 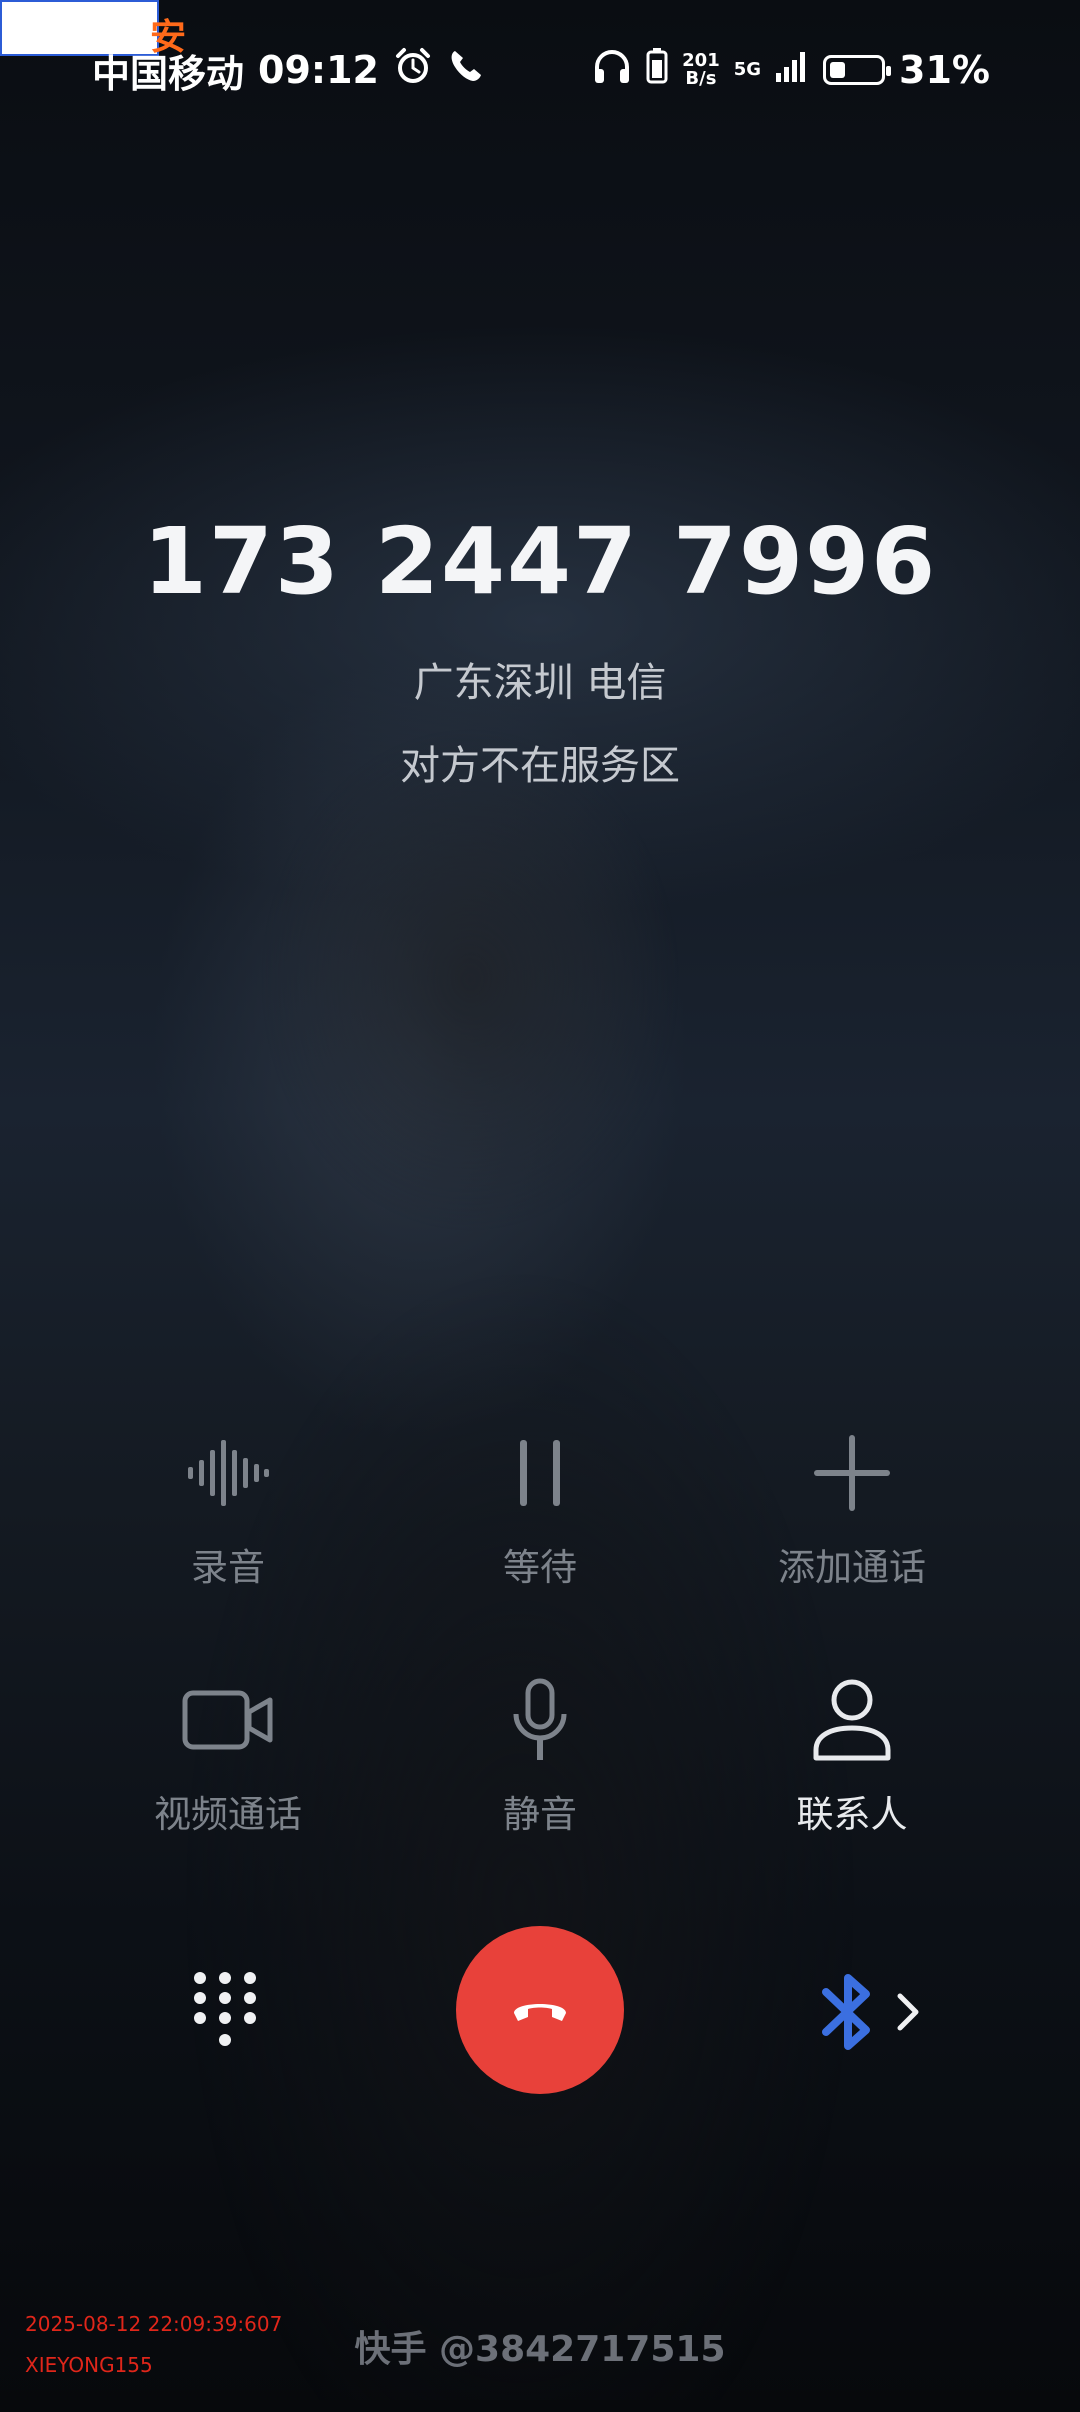 I want to click on record-button: 录音, so click(x=228, y=1508).